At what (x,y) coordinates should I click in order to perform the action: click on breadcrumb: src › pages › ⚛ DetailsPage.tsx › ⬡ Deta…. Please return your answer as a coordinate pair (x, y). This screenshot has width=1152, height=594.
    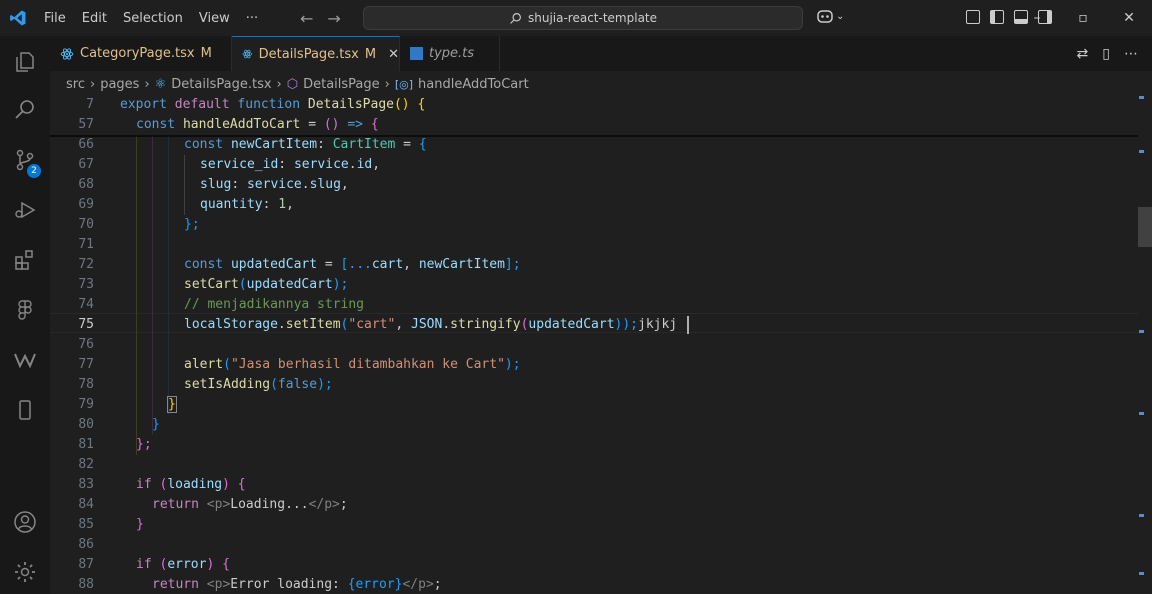
    Looking at the image, I should click on (601, 84).